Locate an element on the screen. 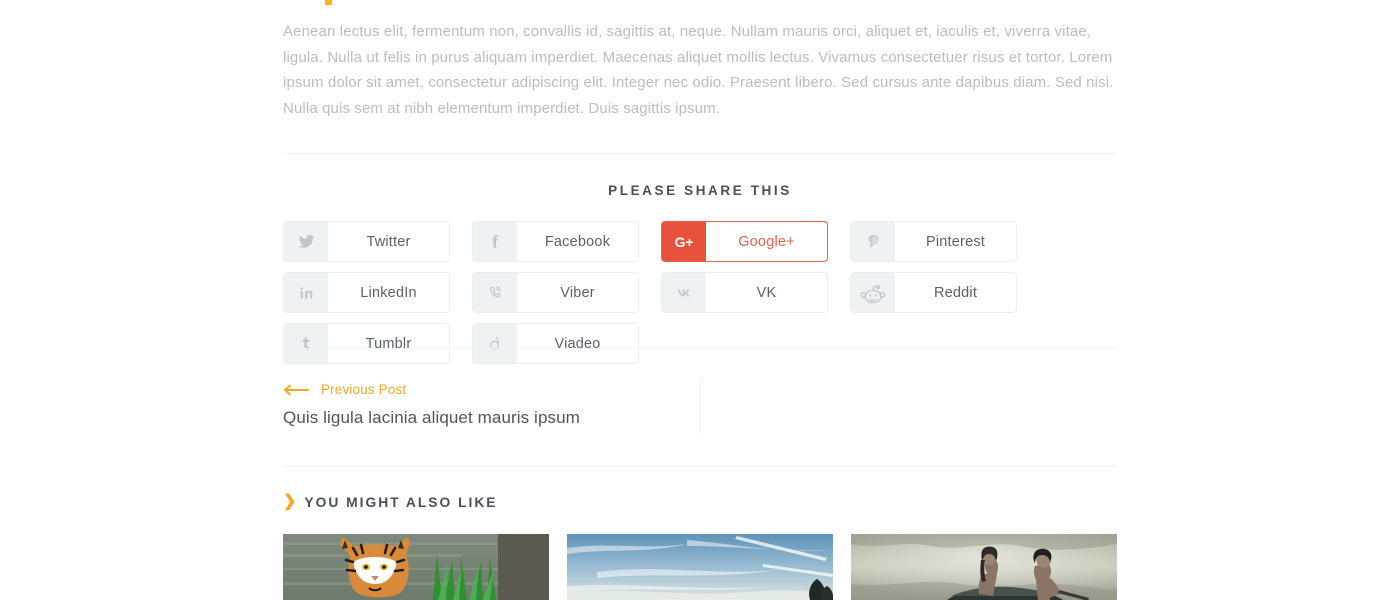  twitter-icon is located at coordinates (306, 241).